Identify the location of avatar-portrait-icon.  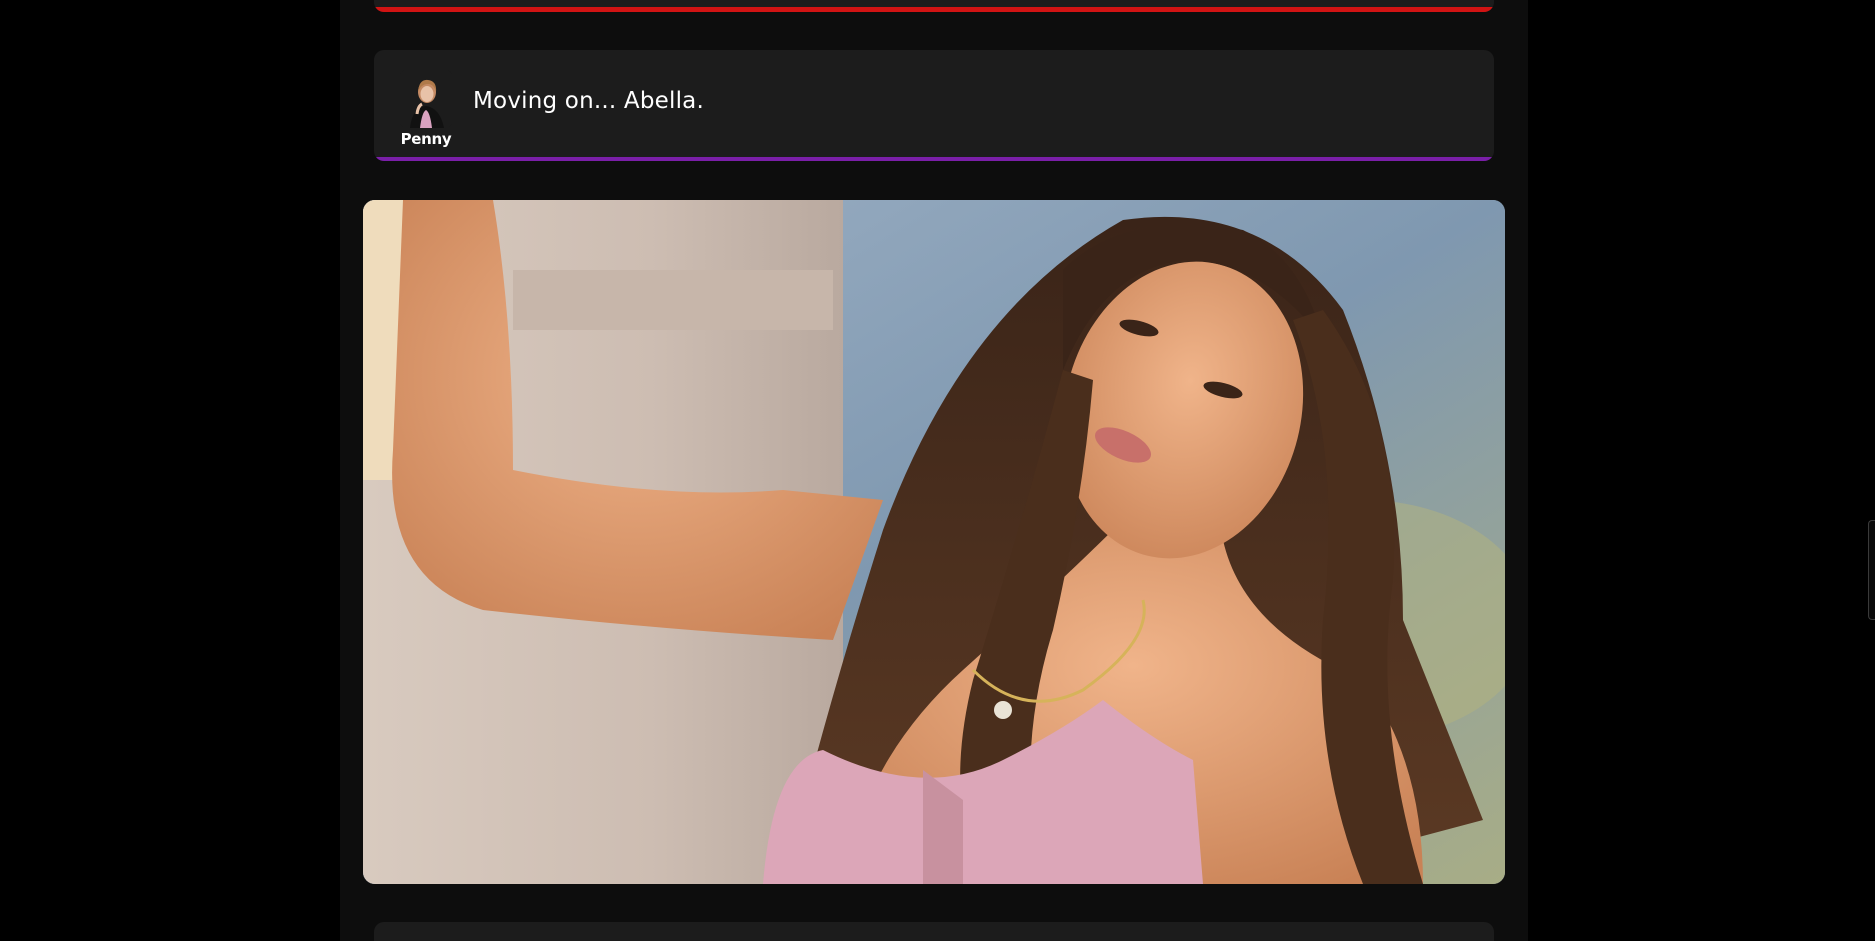
(426, 99).